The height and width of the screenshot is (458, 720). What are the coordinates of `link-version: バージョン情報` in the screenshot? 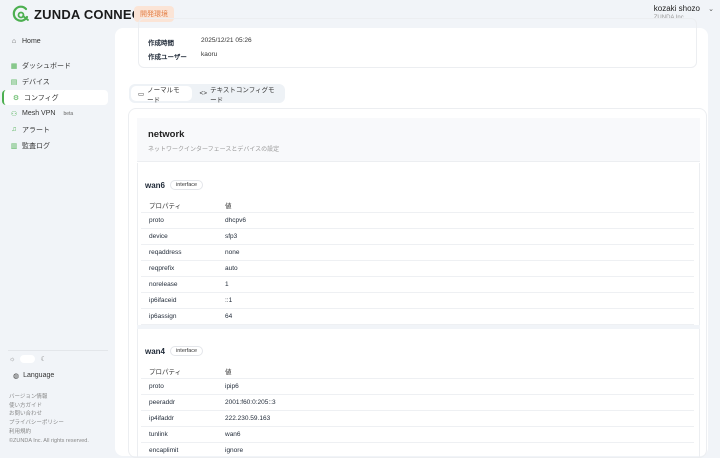 It's located at (49, 397).